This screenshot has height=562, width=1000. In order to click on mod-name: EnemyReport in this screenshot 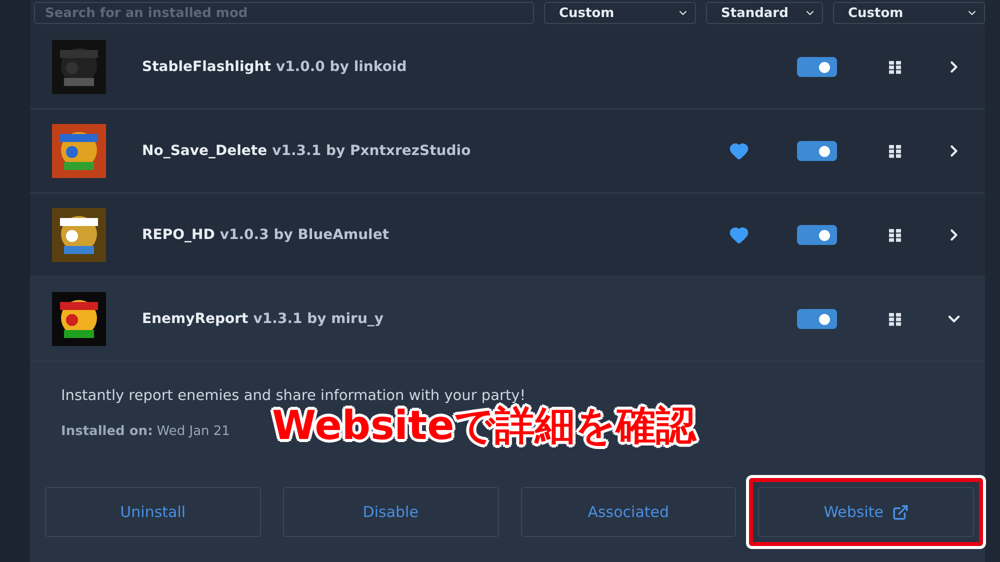, I will do `click(195, 319)`.